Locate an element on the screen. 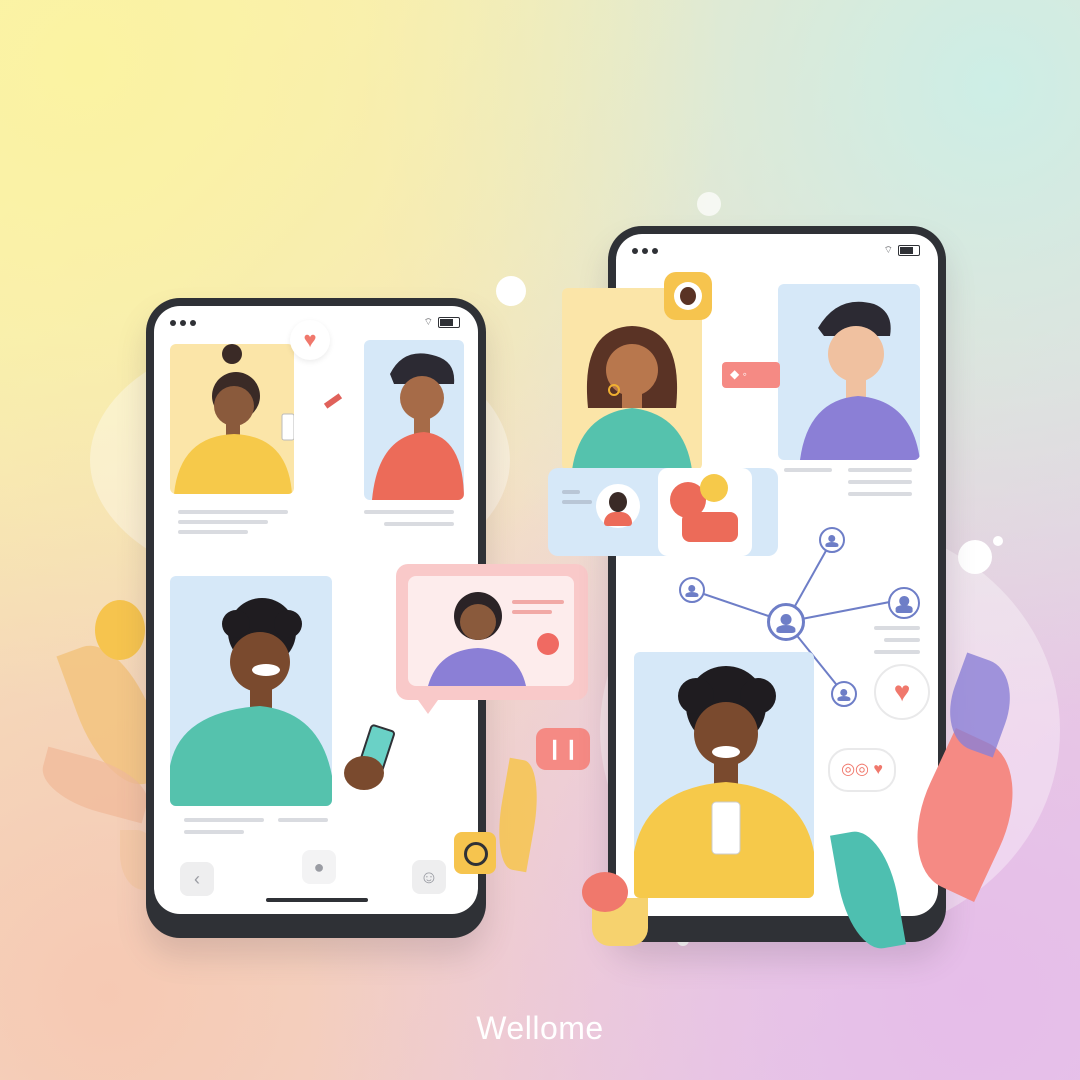 The width and height of the screenshot is (1080, 1080). avatar-man-illustration is located at coordinates (418, 426).